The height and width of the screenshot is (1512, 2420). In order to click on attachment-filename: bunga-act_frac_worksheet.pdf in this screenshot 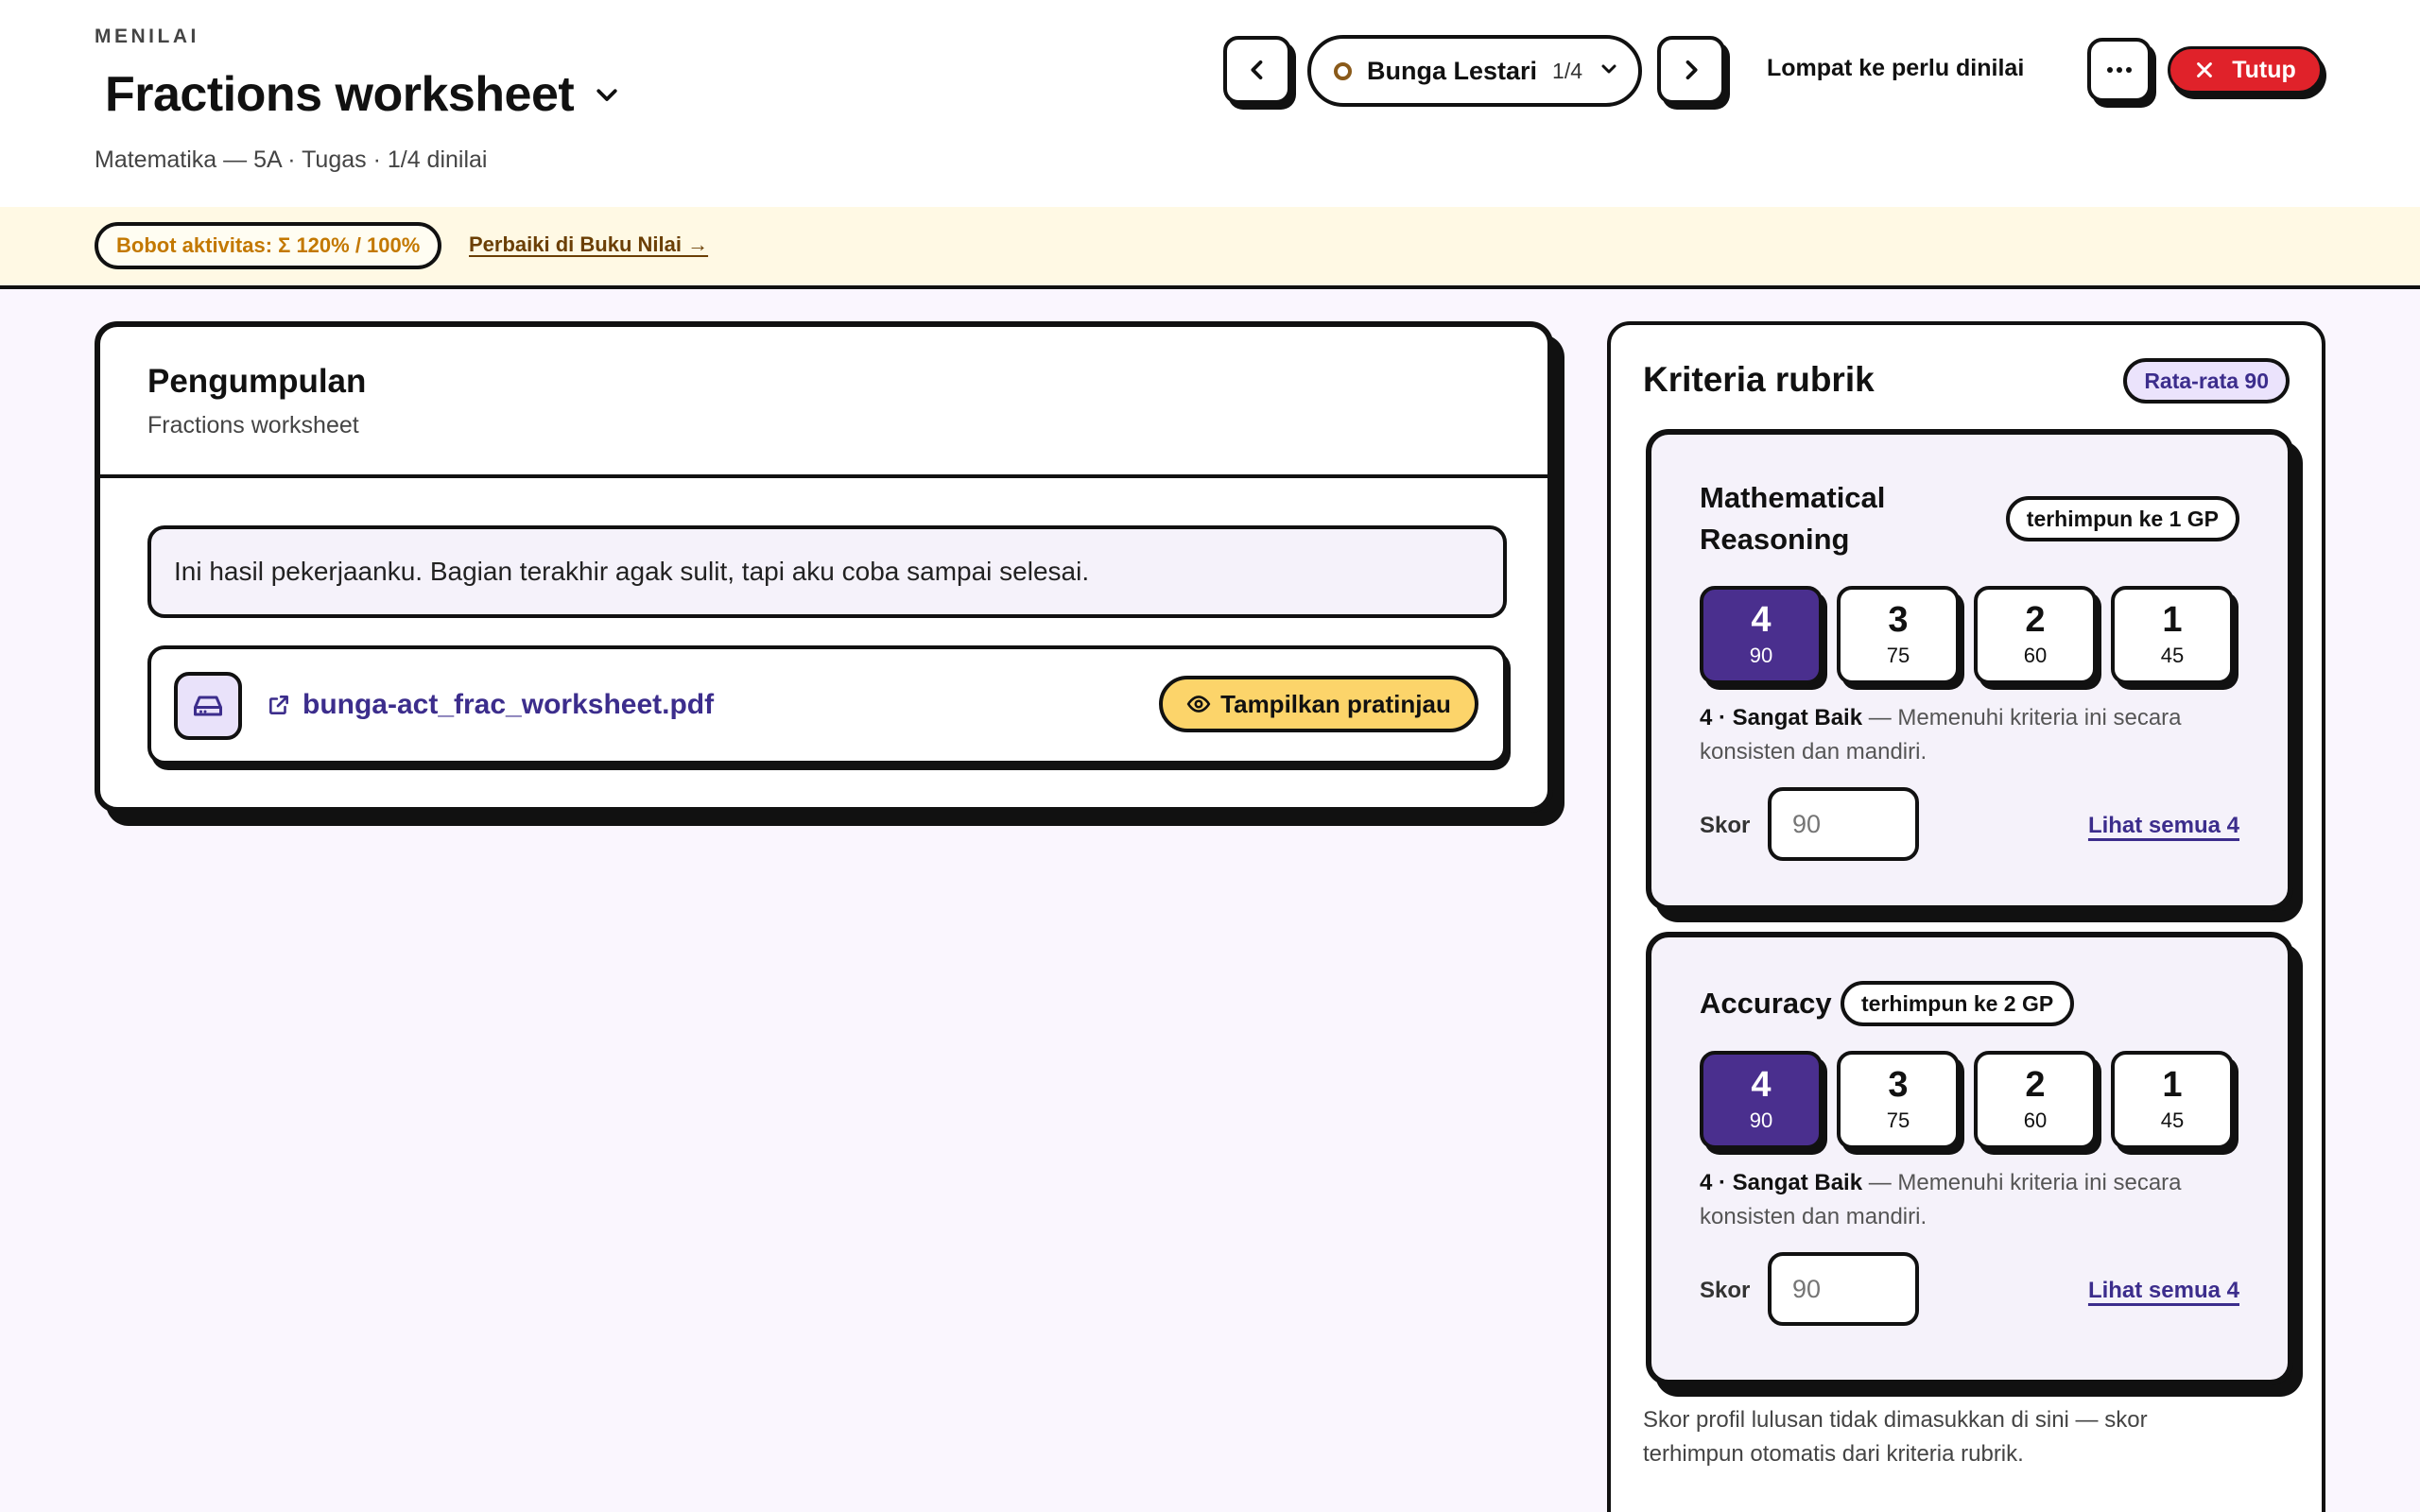, I will do `click(508, 704)`.